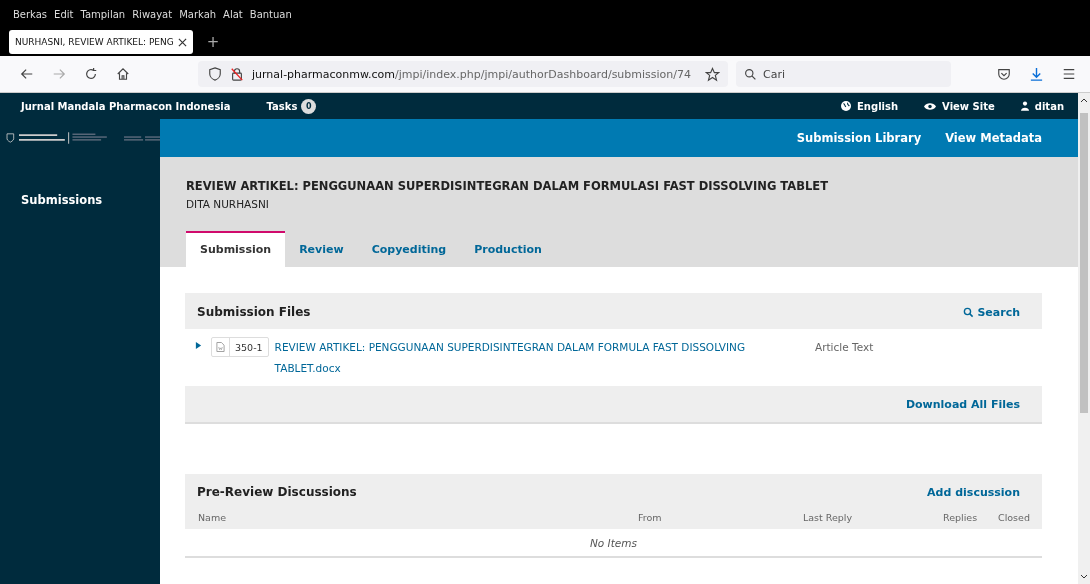 Image resolution: width=1090 pixels, height=584 pixels. I want to click on panel-title: Pre-Review Discussions, so click(277, 492).